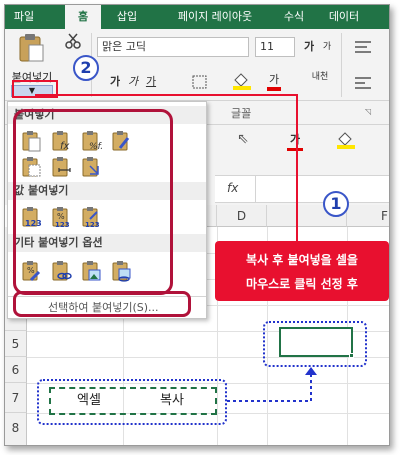  Describe the element at coordinates (86, 68) in the screenshot. I see `step-marker-2: 2` at that location.